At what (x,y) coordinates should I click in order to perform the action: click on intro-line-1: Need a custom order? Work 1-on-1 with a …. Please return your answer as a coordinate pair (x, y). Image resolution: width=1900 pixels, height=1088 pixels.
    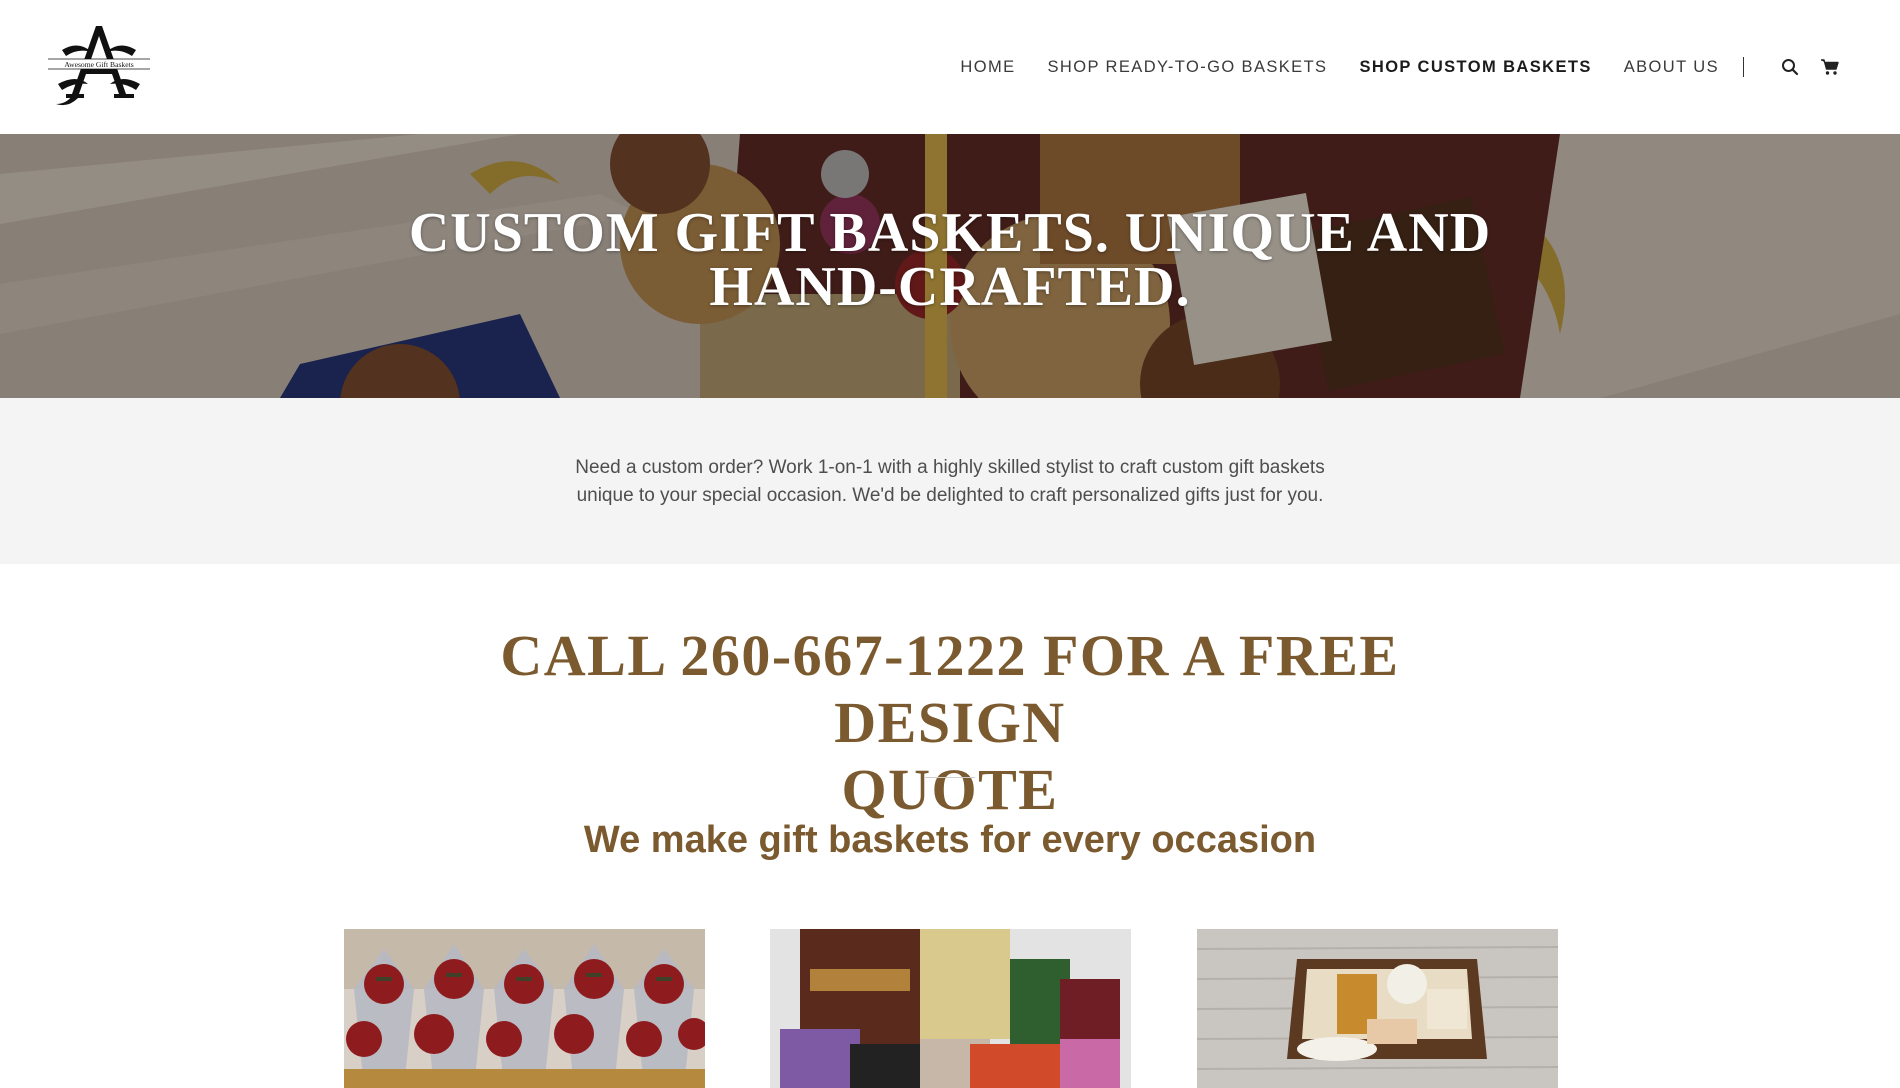
    Looking at the image, I should click on (950, 467).